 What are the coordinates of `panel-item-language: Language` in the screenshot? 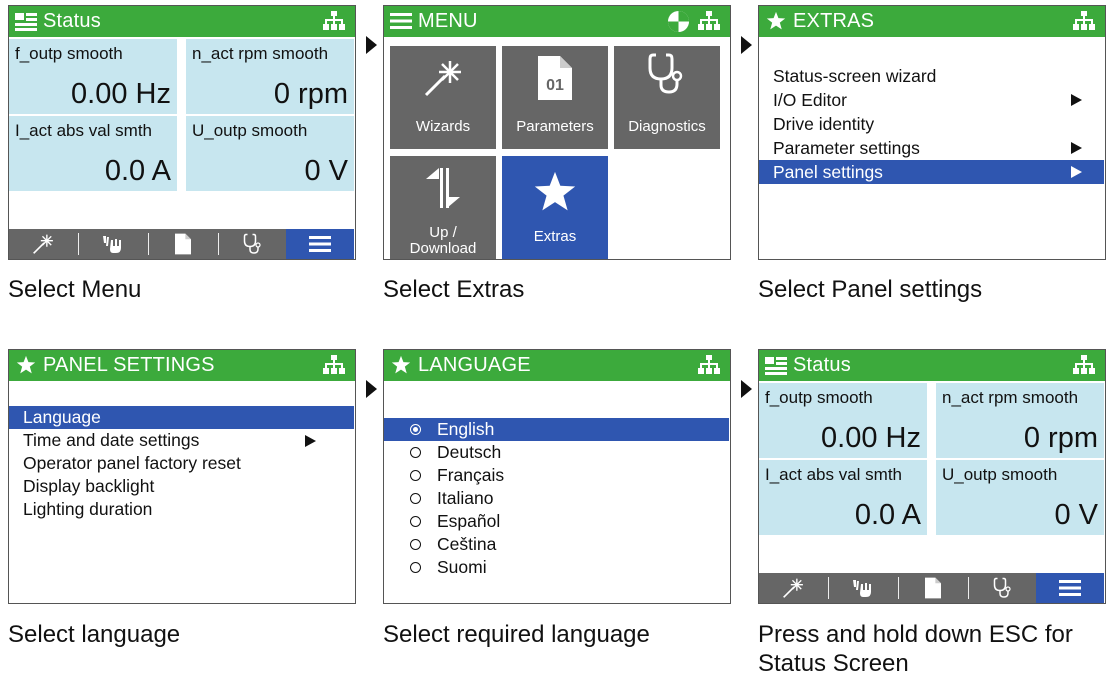 It's located at (181, 417).